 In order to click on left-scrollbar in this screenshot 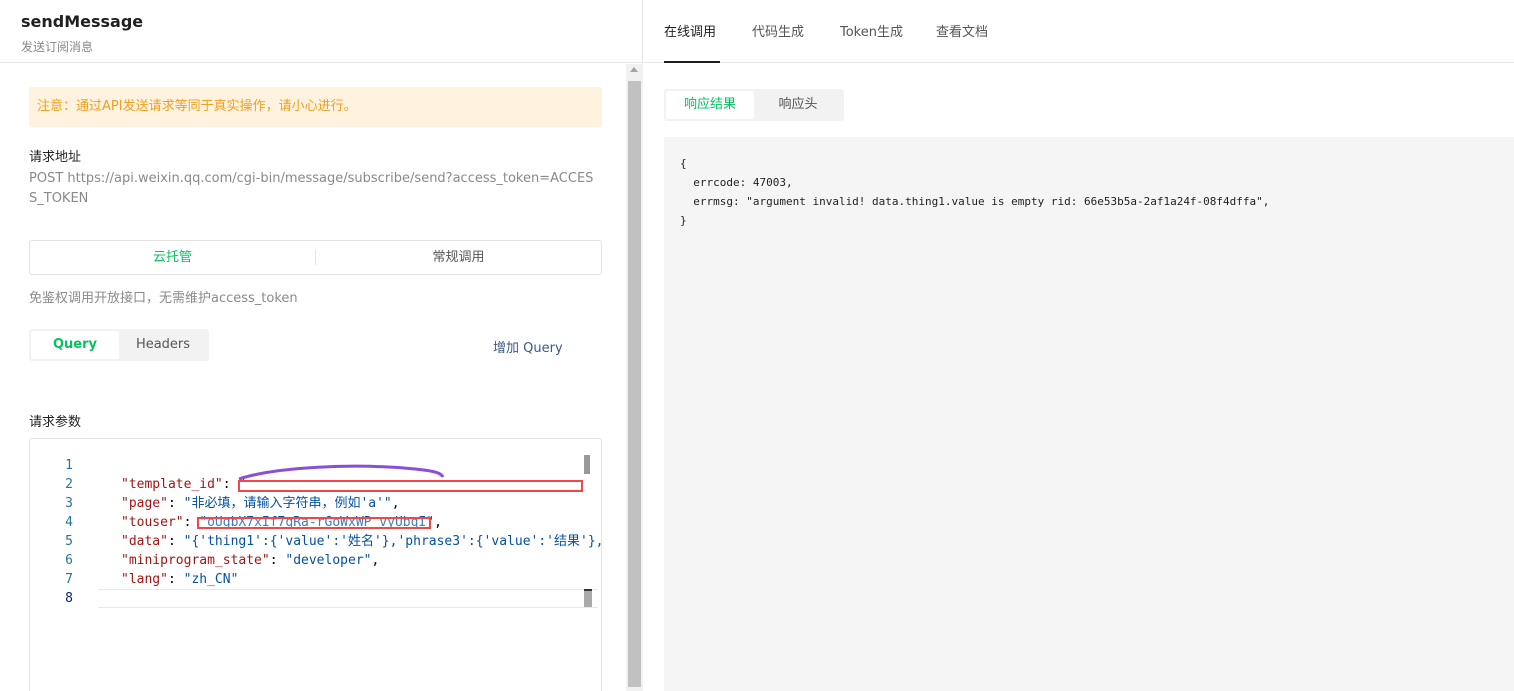, I will do `click(634, 377)`.